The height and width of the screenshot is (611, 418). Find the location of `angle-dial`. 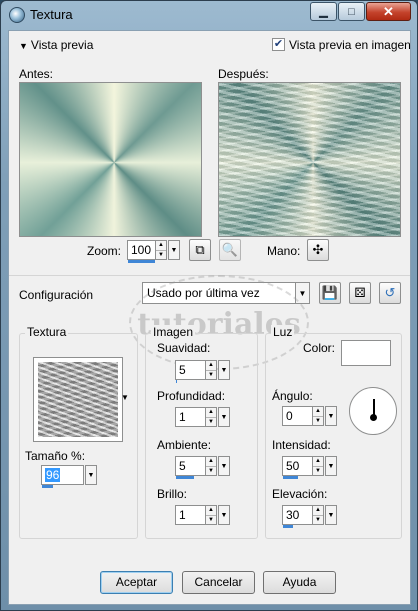

angle-dial is located at coordinates (373, 411).